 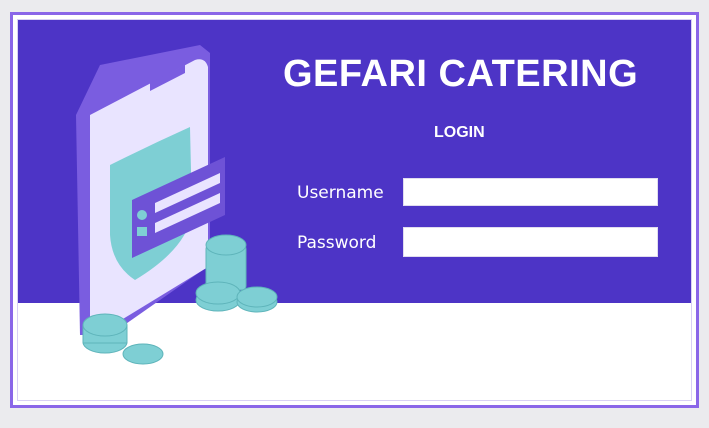 What do you see at coordinates (530, 192) in the screenshot?
I see `username-input` at bounding box center [530, 192].